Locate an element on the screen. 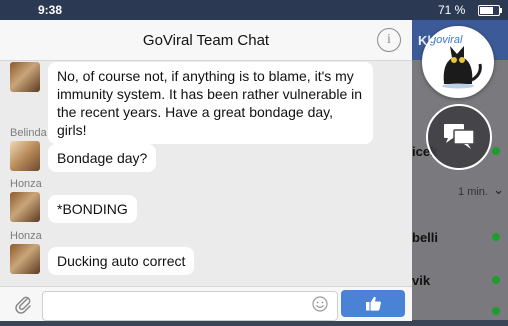 Image resolution: width=508 pixels, height=326 pixels. send-like-button is located at coordinates (373, 303).